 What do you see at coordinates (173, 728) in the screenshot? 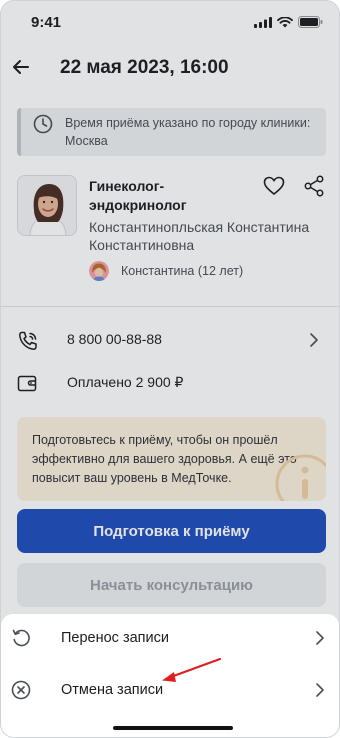
I see `home-indicator` at bounding box center [173, 728].